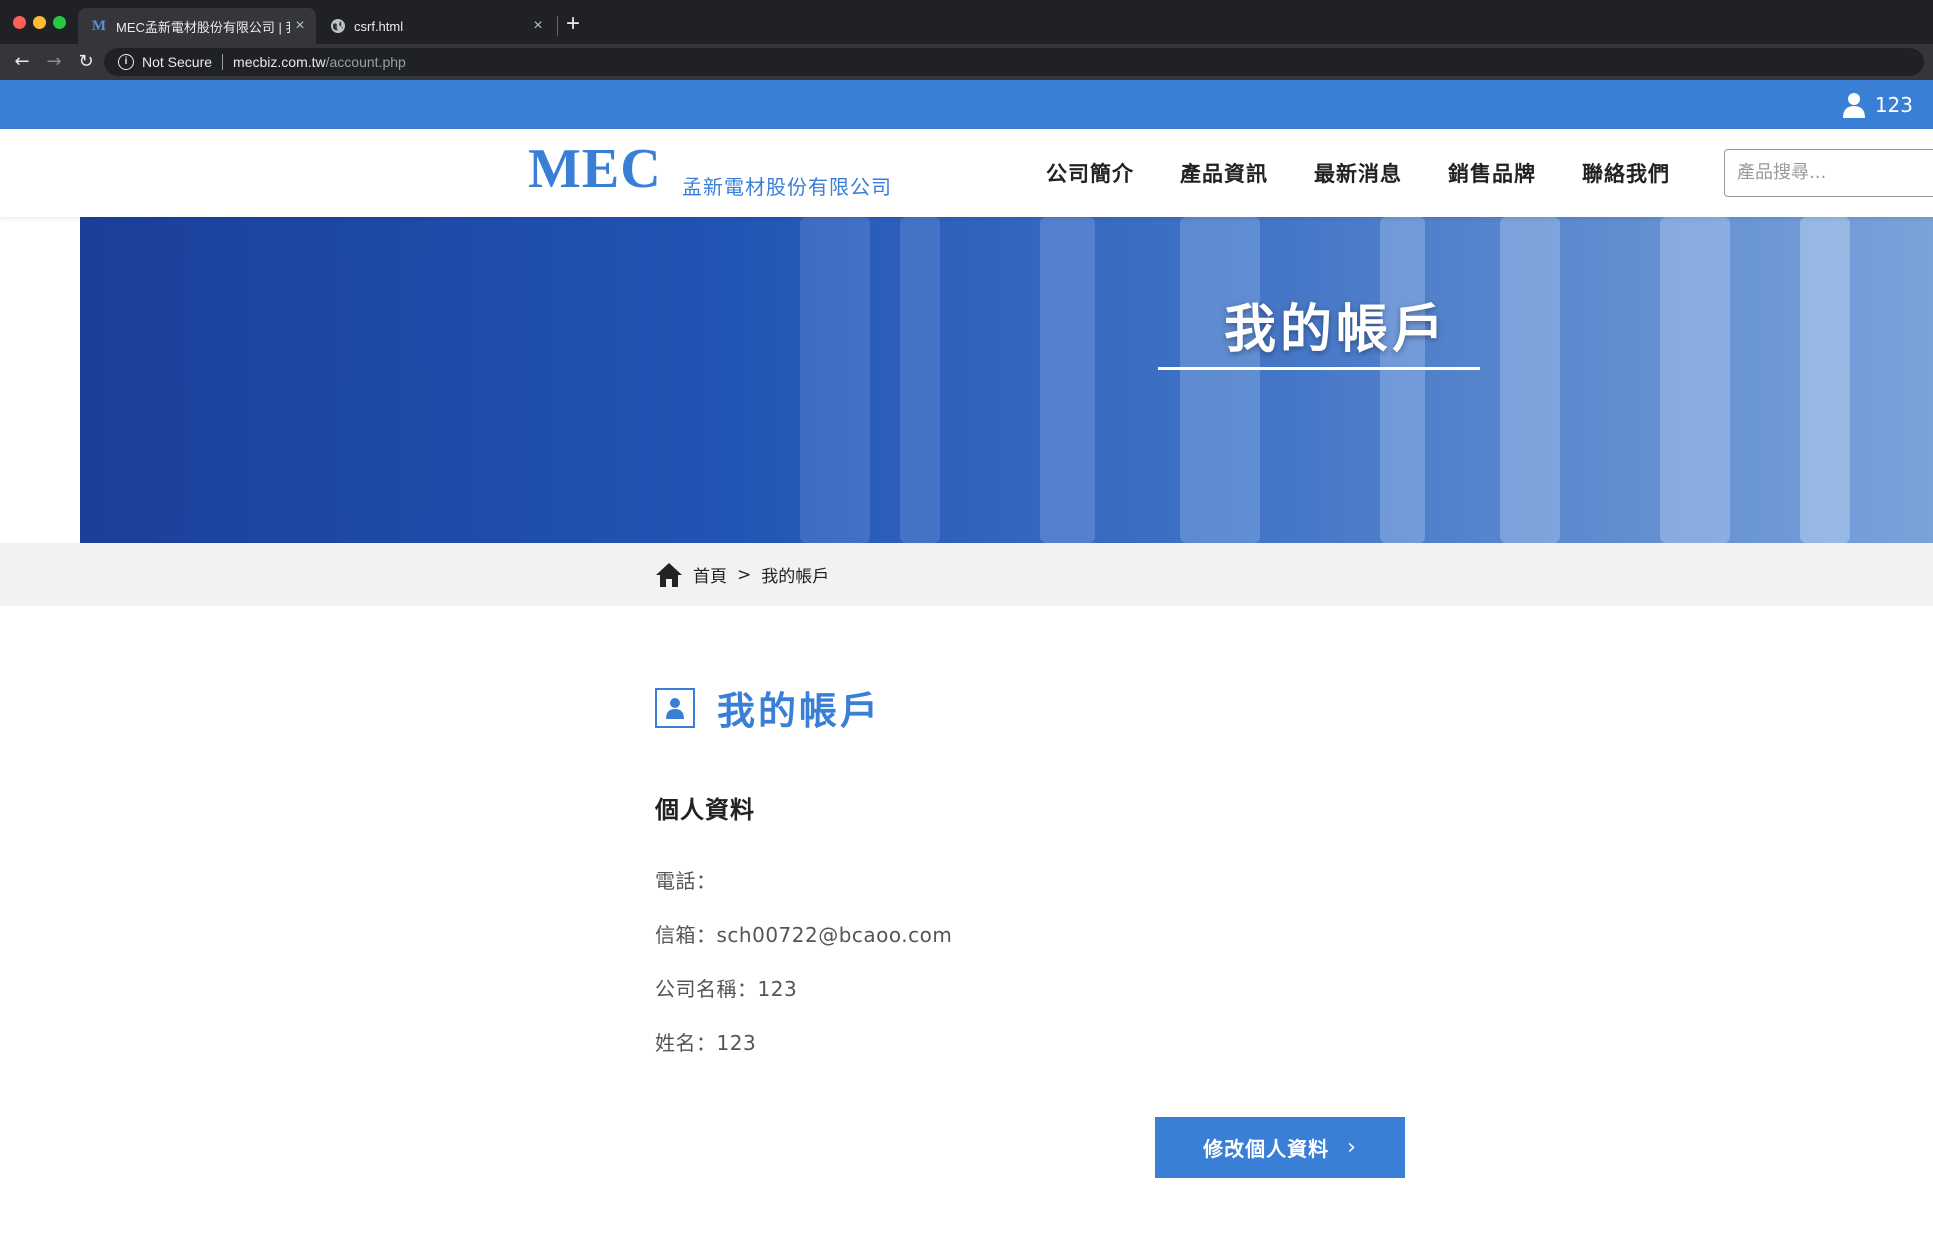  Describe the element at coordinates (338, 26) in the screenshot. I see `globe-icon` at that location.